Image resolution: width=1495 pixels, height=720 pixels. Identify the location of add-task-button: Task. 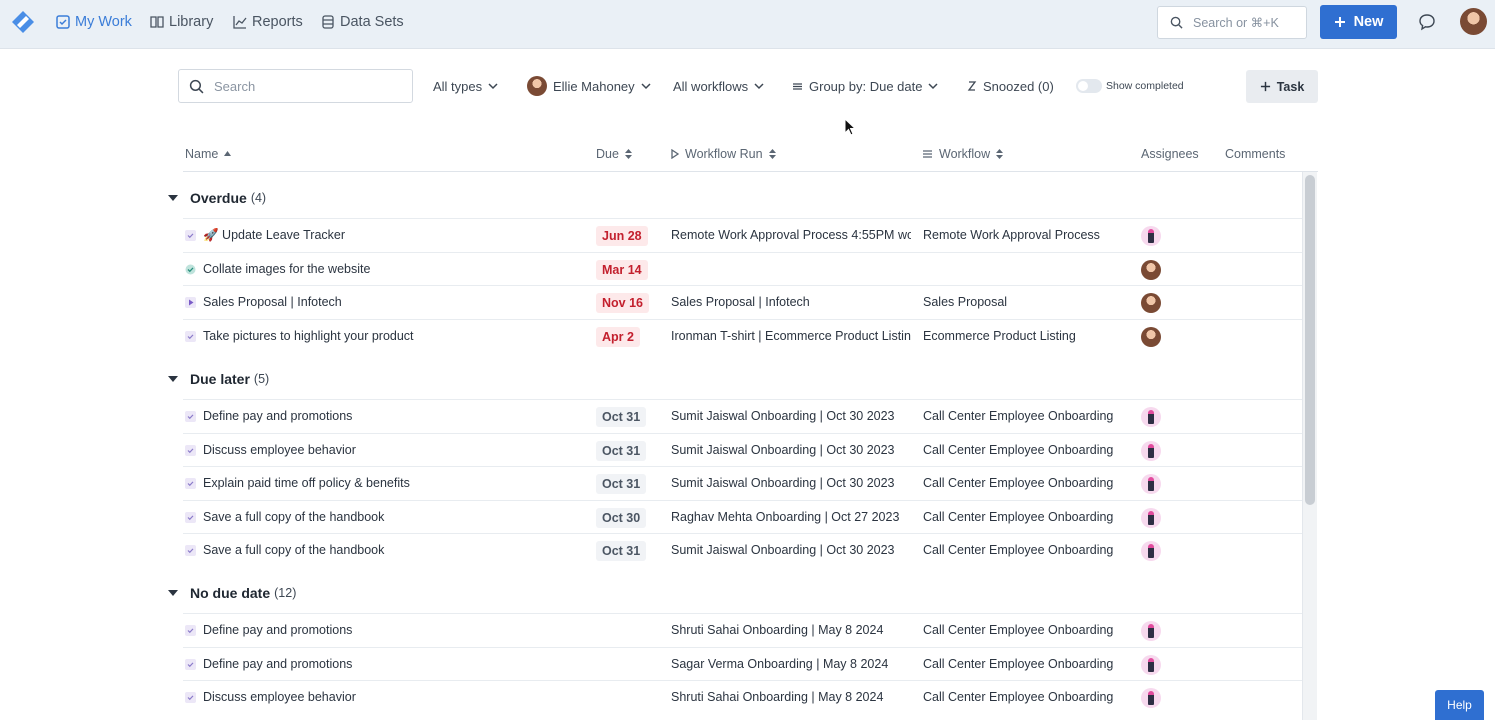
(1282, 86).